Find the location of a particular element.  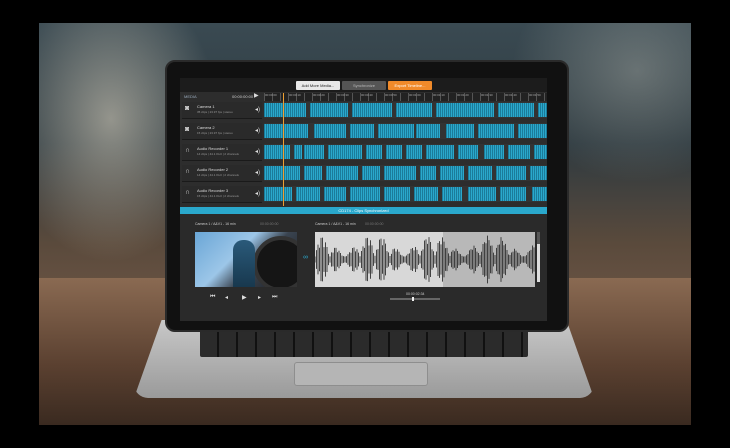

right-viewer-timecode: 00:00:00:00 is located at coordinates (374, 224).